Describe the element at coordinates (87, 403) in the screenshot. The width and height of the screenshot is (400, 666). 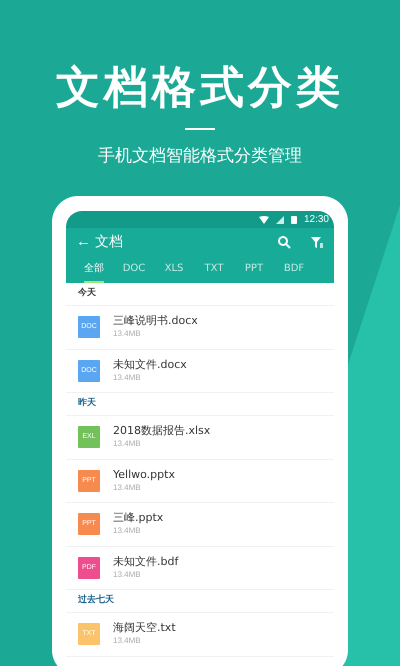
I see `section-header: 昨天` at that location.